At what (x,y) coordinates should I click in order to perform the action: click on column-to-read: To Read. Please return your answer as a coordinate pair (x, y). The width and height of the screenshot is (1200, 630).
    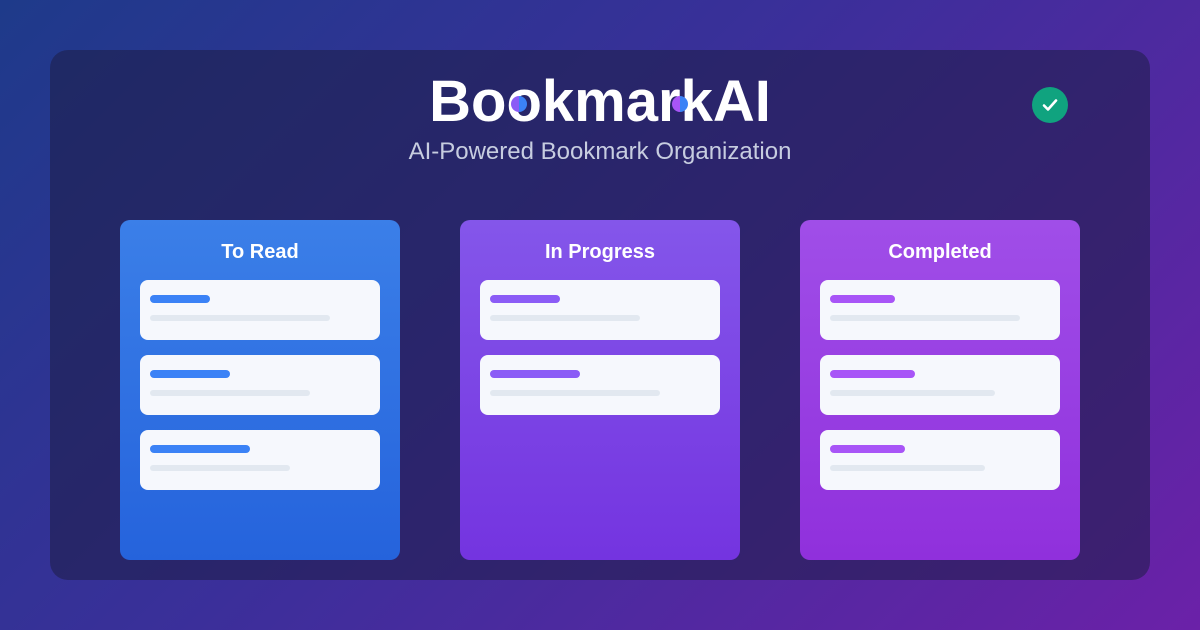
    Looking at the image, I should click on (260, 390).